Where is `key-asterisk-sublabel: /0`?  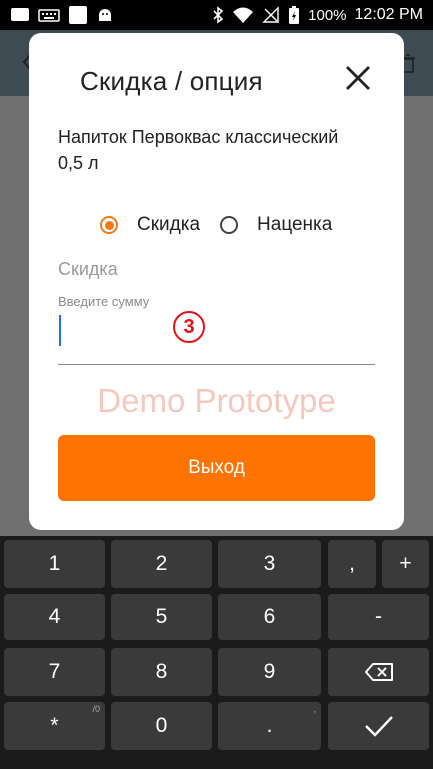 key-asterisk-sublabel: /0 is located at coordinates (96, 709).